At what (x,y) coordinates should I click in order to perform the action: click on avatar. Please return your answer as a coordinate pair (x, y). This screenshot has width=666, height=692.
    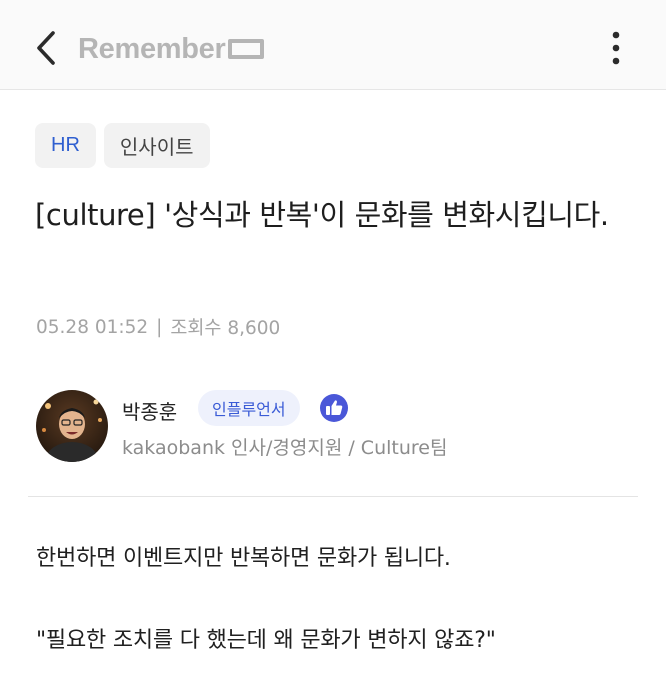
    Looking at the image, I should click on (72, 426).